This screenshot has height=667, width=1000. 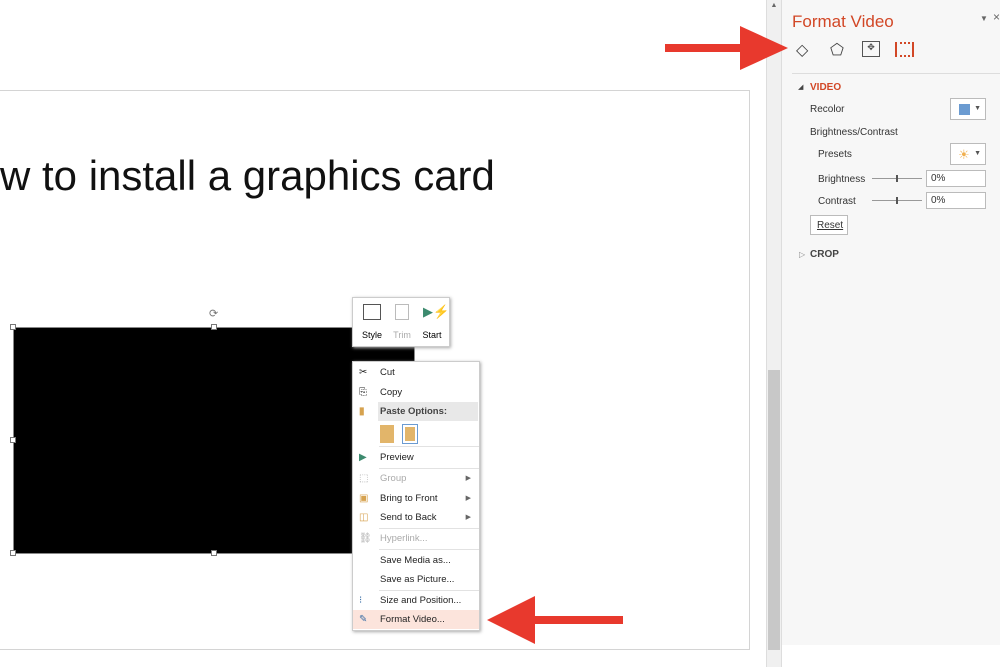 I want to click on arrow-to-format-video, so click(x=555, y=620).